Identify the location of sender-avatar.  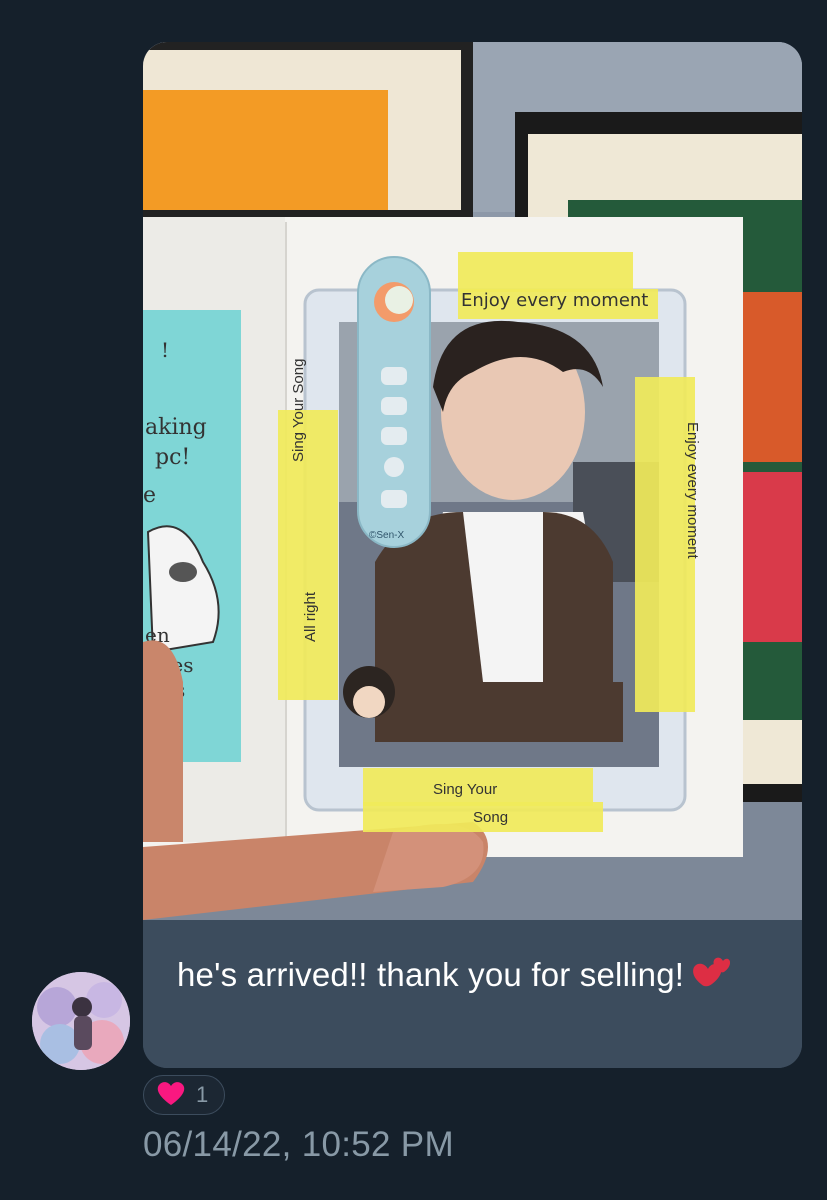
(81, 1021).